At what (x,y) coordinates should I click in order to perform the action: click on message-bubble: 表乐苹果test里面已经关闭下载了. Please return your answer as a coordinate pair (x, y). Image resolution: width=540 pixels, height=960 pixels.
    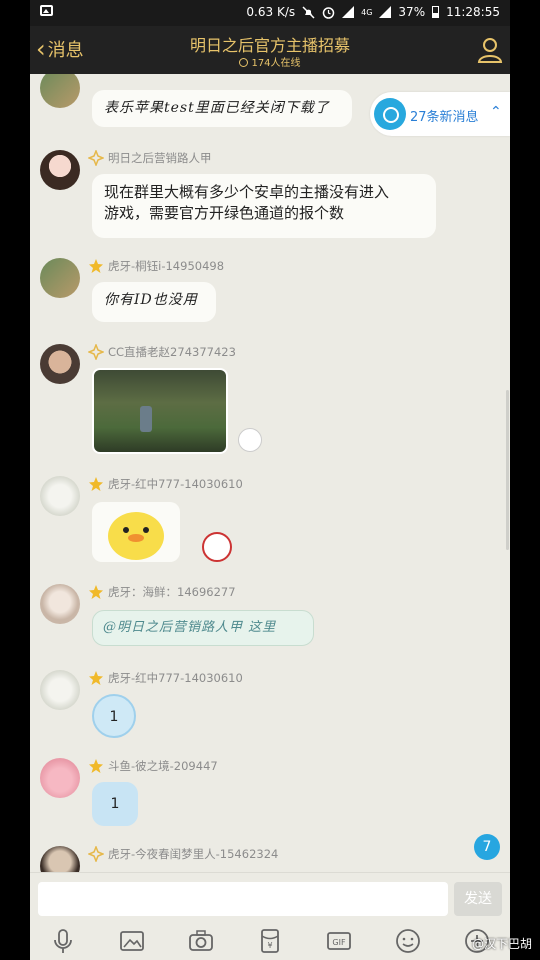
    Looking at the image, I should click on (222, 108).